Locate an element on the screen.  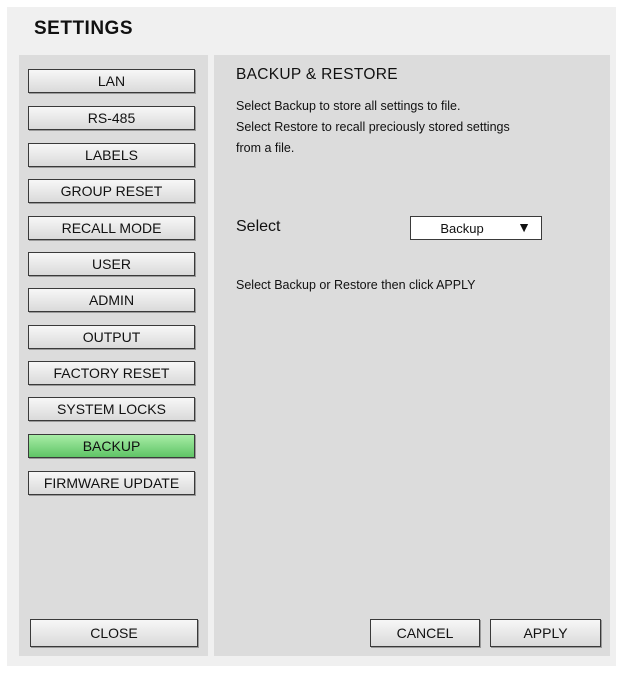
sidebar-item-output: OUTPUT is located at coordinates (111, 337).